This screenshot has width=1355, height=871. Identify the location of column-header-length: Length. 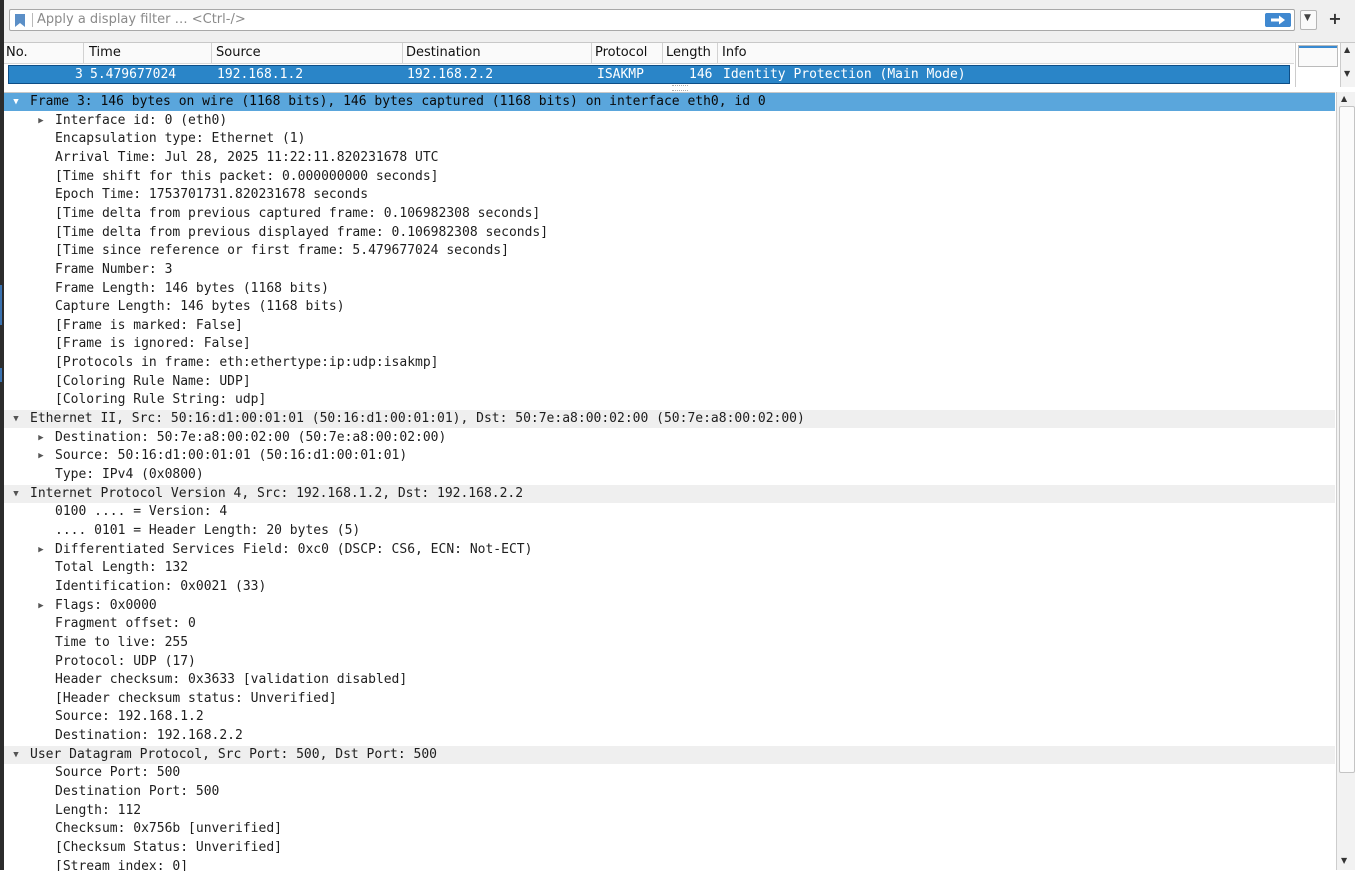
(691, 52).